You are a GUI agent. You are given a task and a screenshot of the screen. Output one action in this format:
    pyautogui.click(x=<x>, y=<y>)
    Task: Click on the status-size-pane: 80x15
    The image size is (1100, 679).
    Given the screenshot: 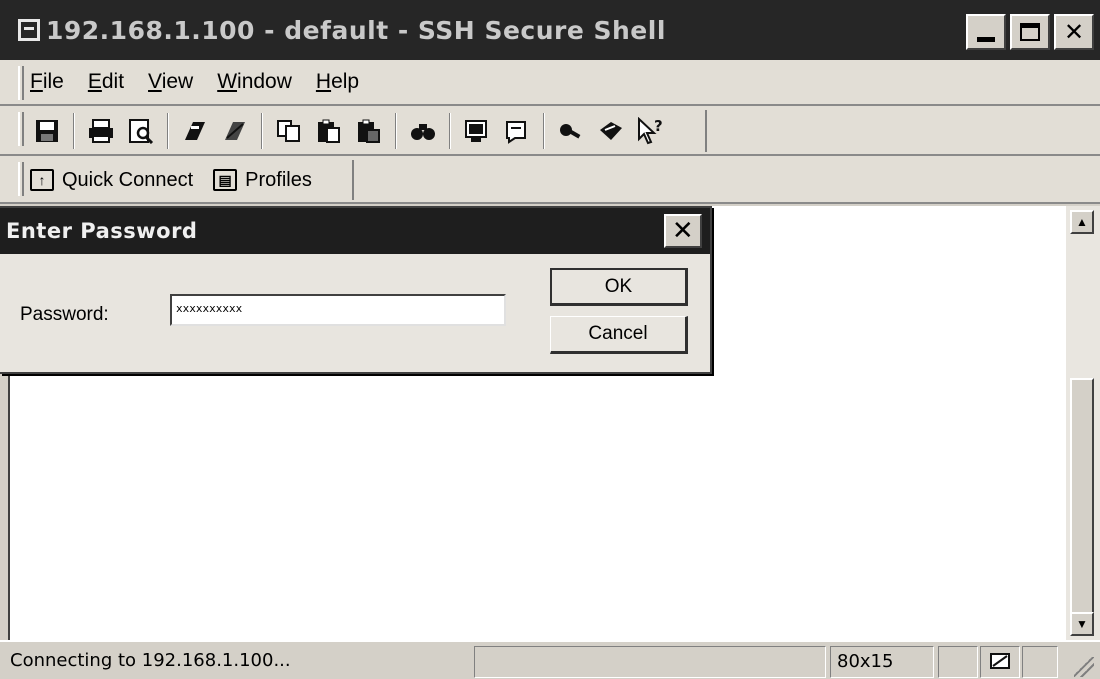 What is the action you would take?
    pyautogui.click(x=882, y=662)
    